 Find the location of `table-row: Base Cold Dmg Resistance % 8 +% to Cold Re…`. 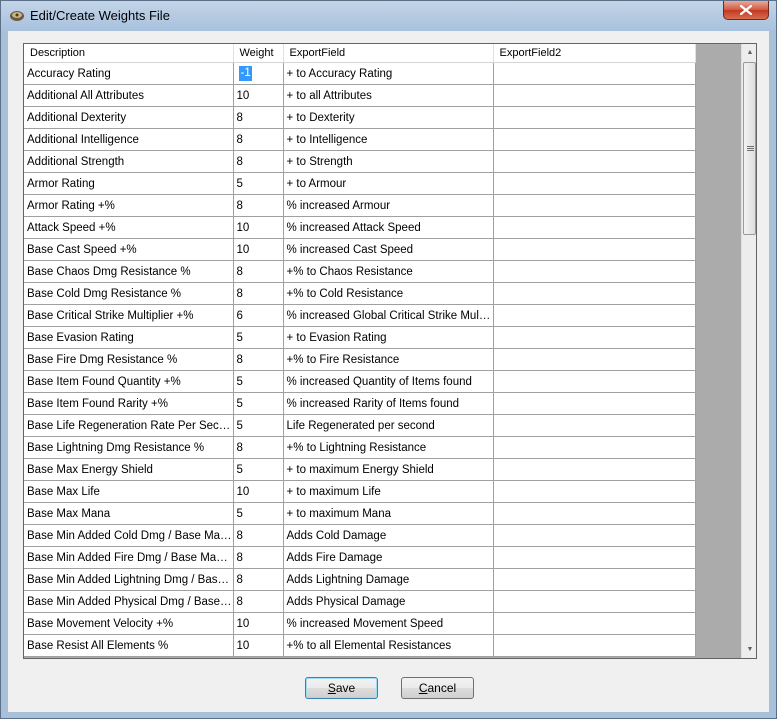

table-row: Base Cold Dmg Resistance % 8 +% to Cold Re… is located at coordinates (360, 293).